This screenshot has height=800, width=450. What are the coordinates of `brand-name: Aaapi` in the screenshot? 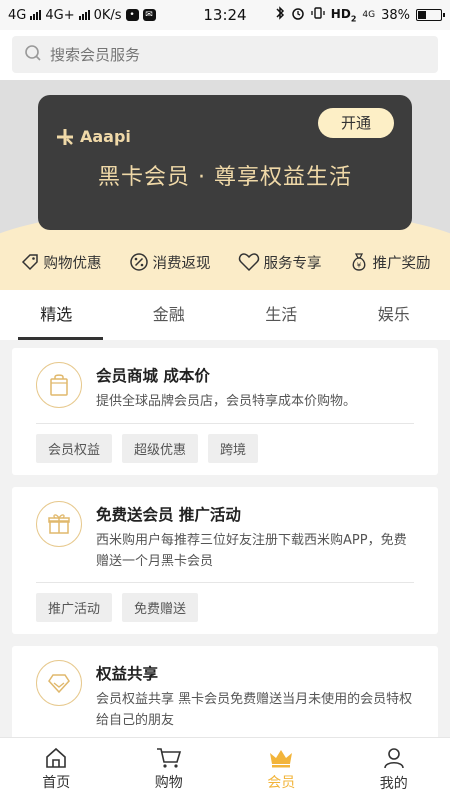 It's located at (105, 136).